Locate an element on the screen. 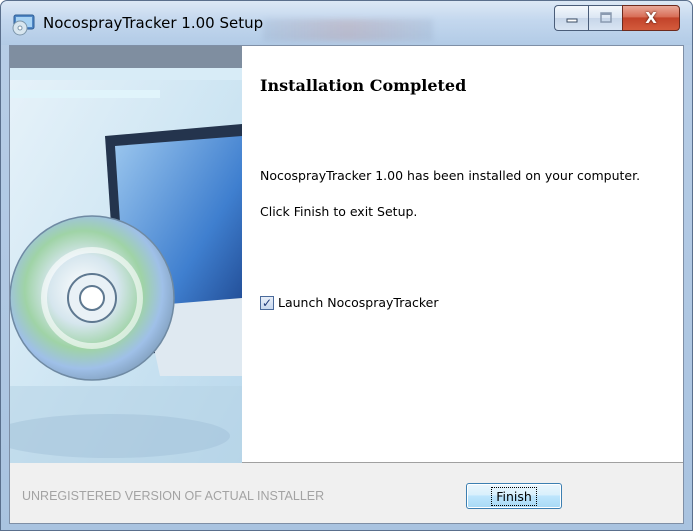 The height and width of the screenshot is (531, 693). maximize-button is located at coordinates (605, 18).